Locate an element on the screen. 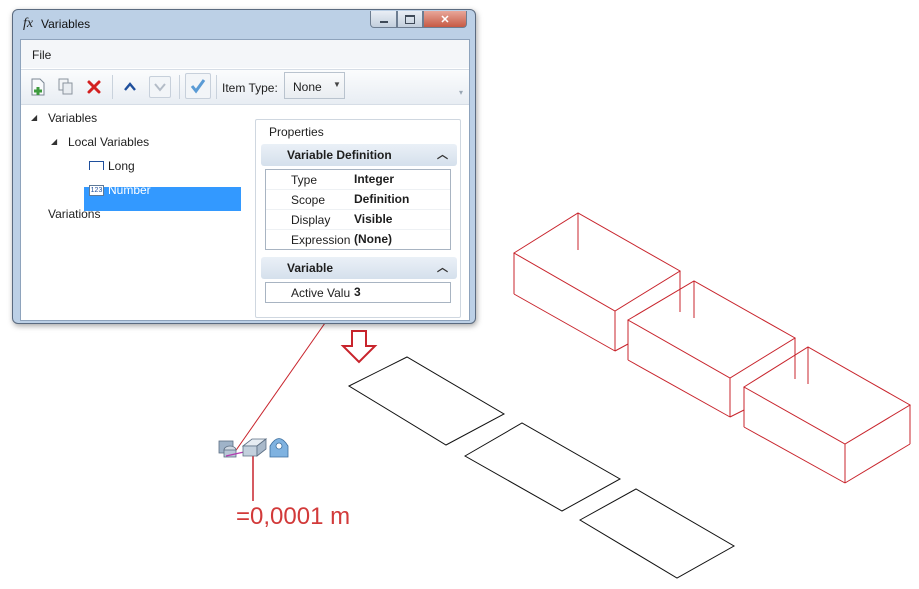 The image size is (919, 589). move-down-button is located at coordinates (160, 87).